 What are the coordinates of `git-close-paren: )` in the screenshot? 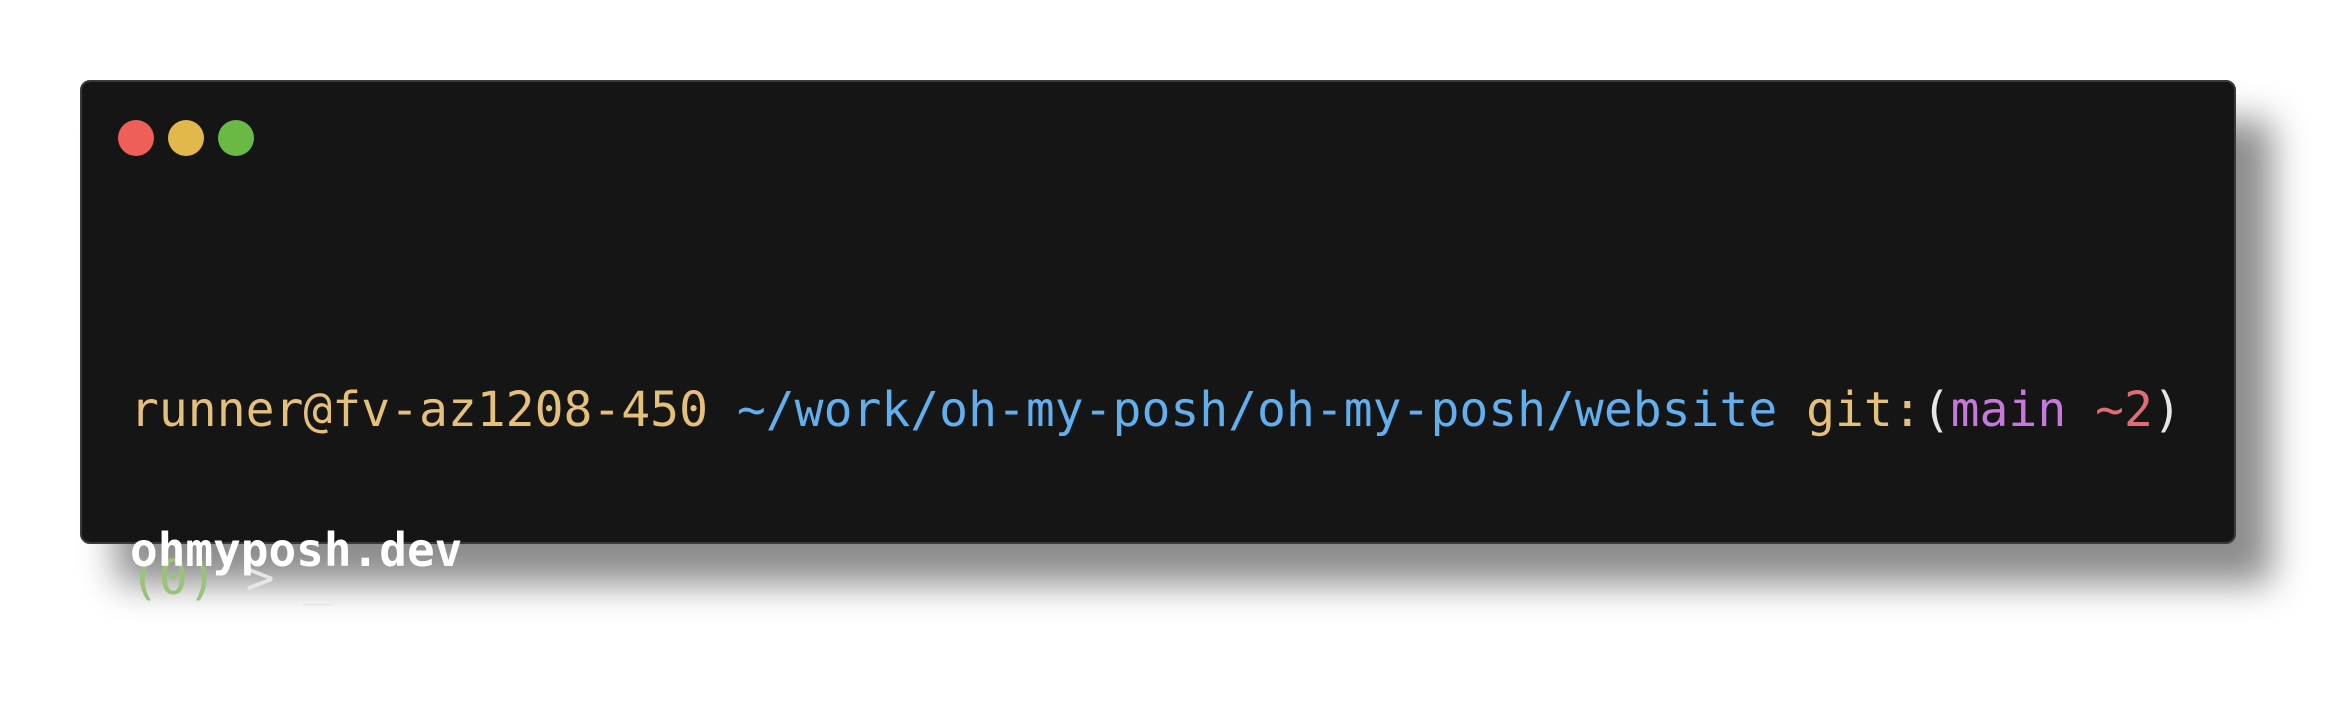 It's located at (2167, 410).